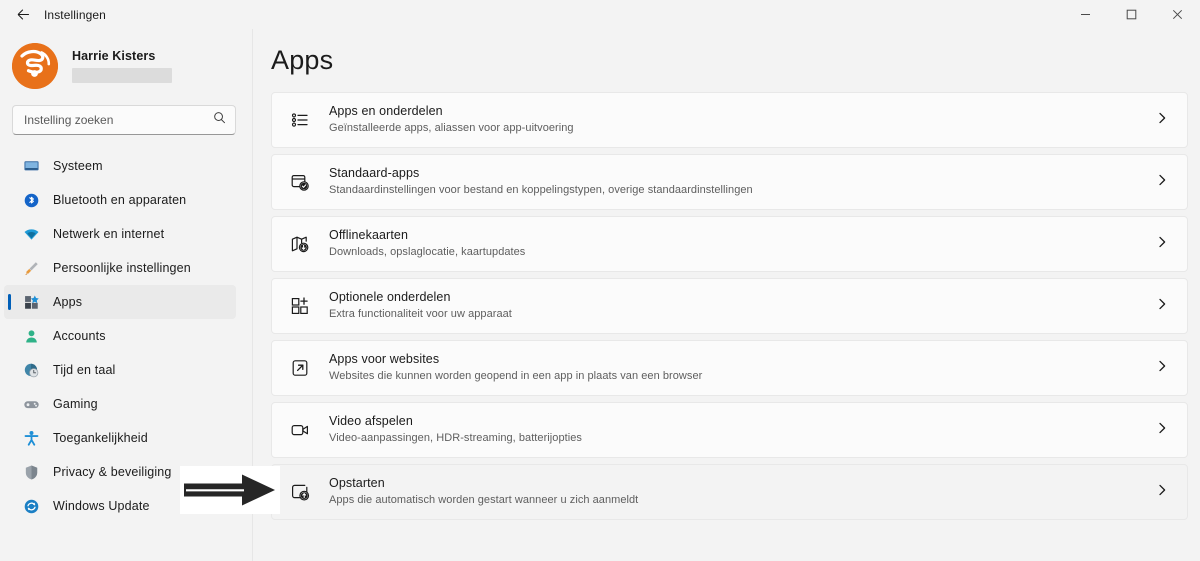 The height and width of the screenshot is (561, 1200). Describe the element at coordinates (31, 506) in the screenshot. I see `update-refresh-icon` at that location.